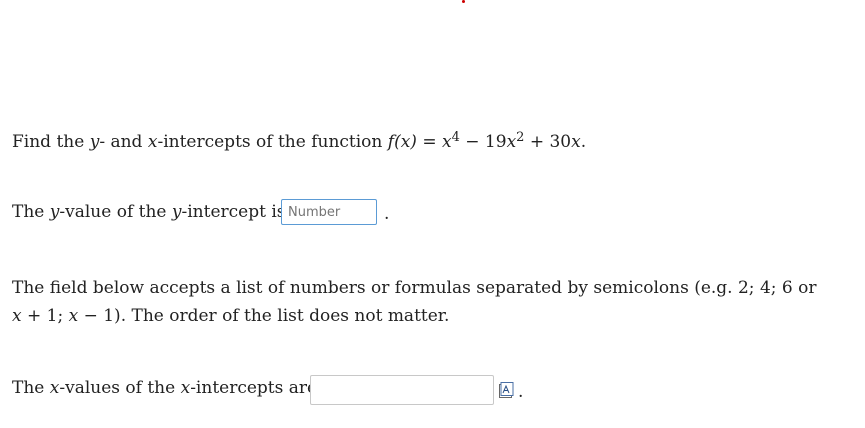 The width and height of the screenshot is (865, 428). I want to click on y-label-b: -value of the, so click(115, 212).